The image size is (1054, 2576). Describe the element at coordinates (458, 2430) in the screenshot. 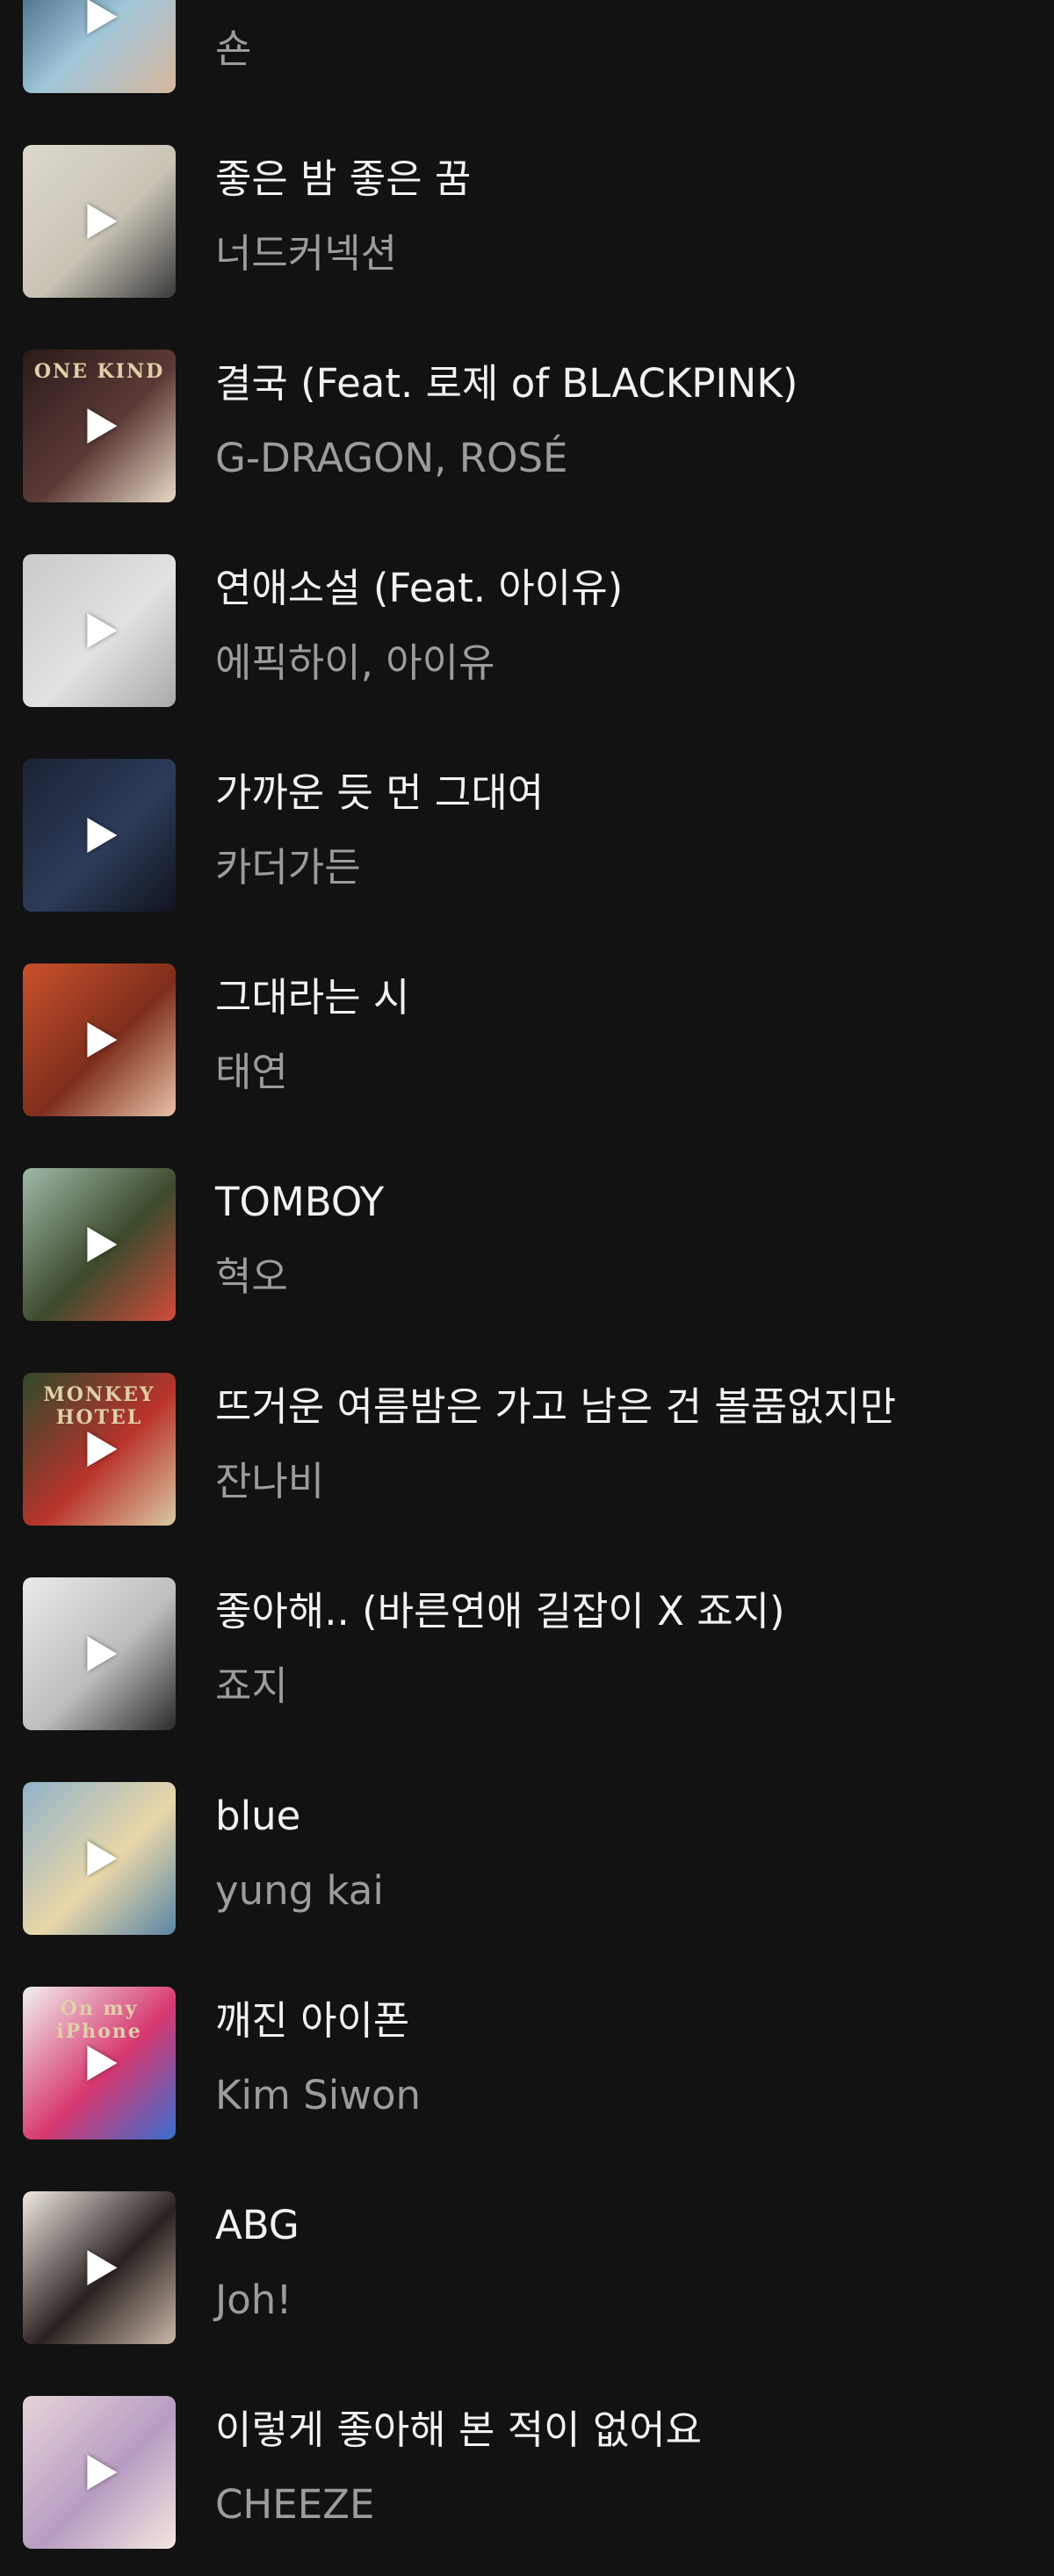

I see `track-title: 이렇게 좋아해 본 적이 없어요` at that location.